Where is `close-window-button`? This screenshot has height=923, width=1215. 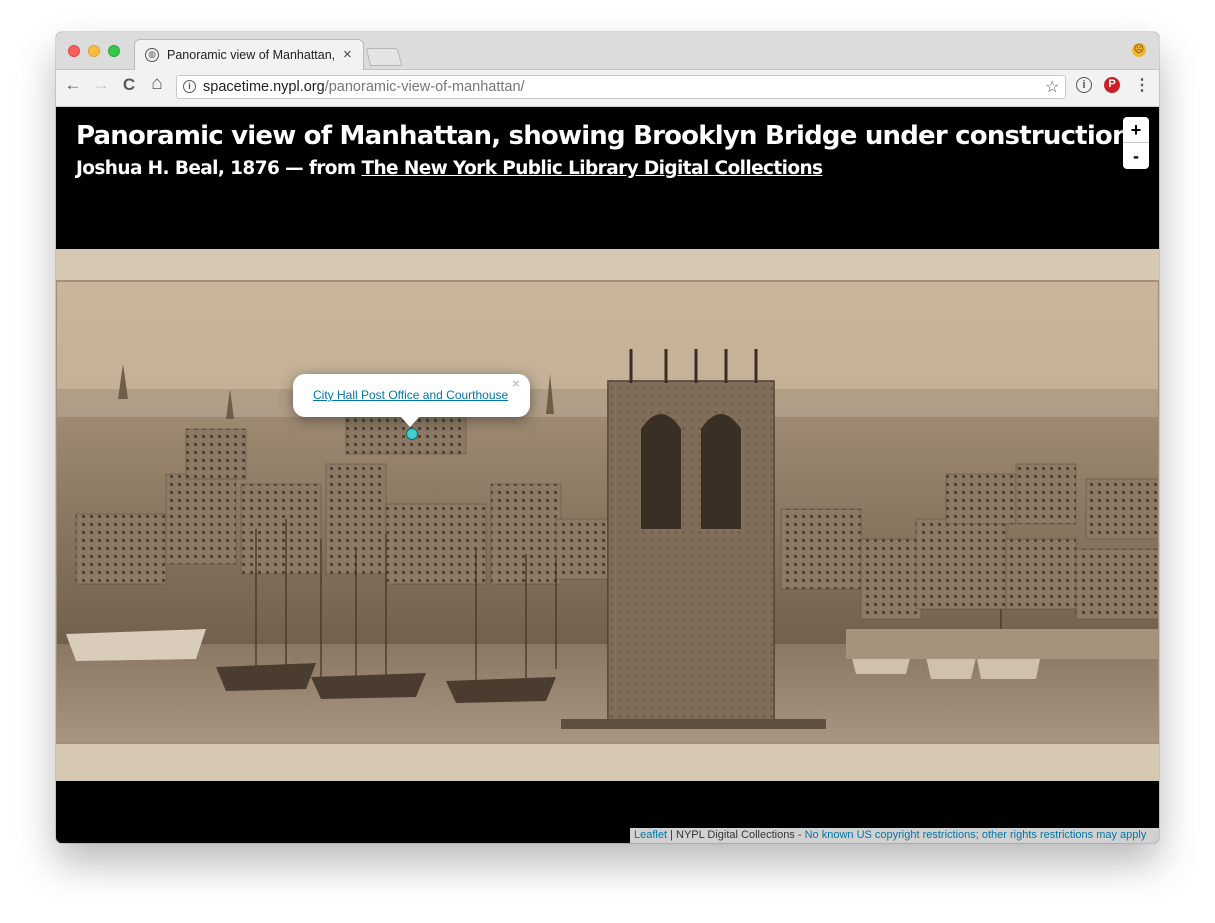
close-window-button is located at coordinates (74, 51).